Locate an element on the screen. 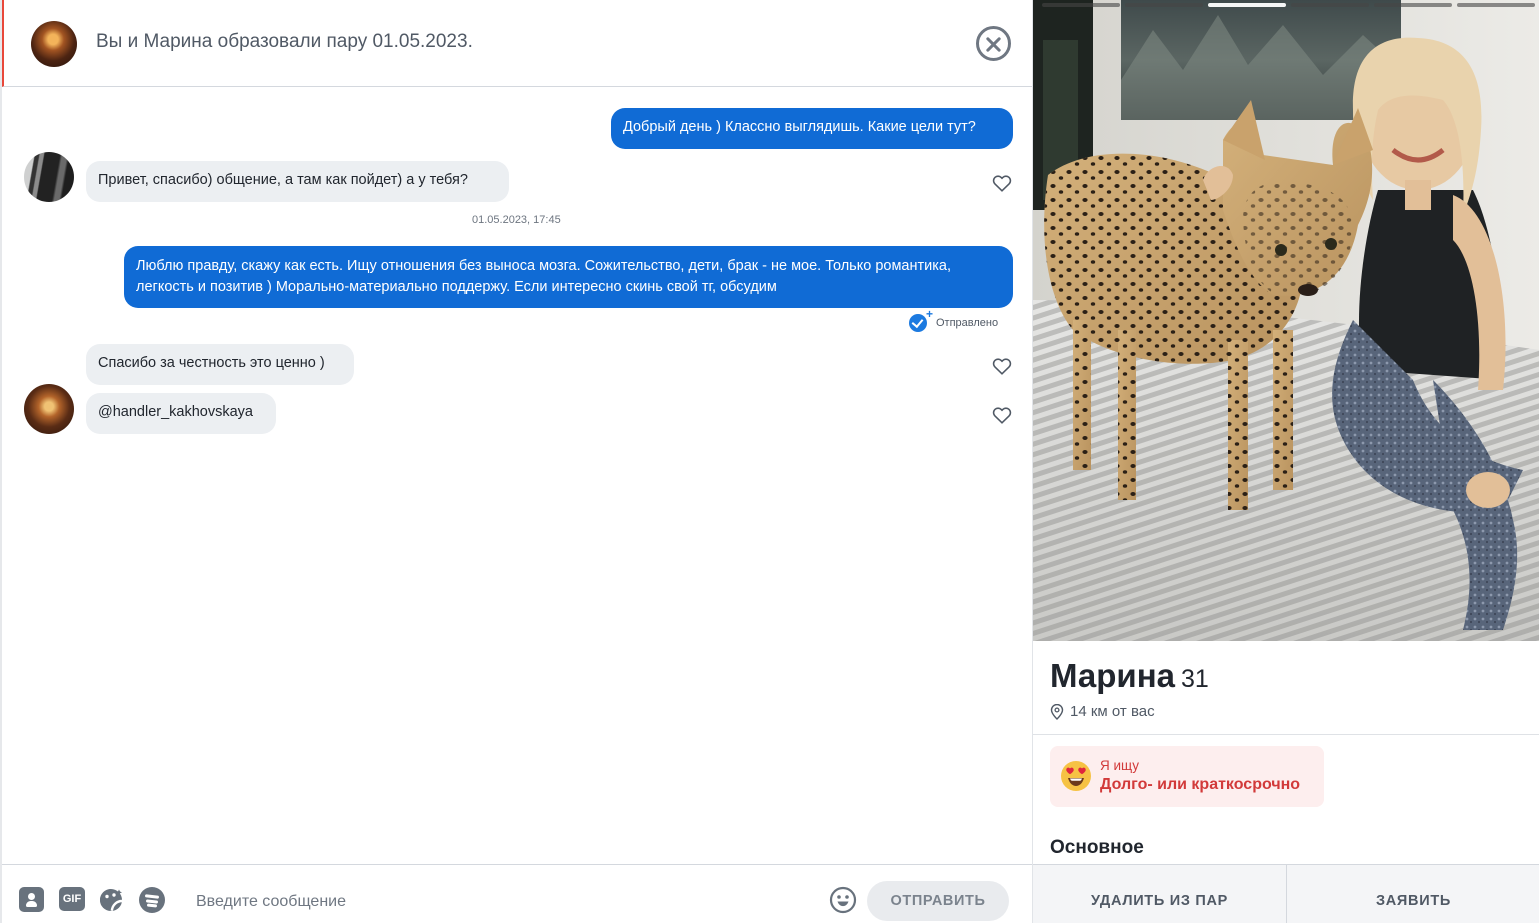 The height and width of the screenshot is (923, 1539). looking-for-value: Долго- или краткосрочно is located at coordinates (1200, 784).